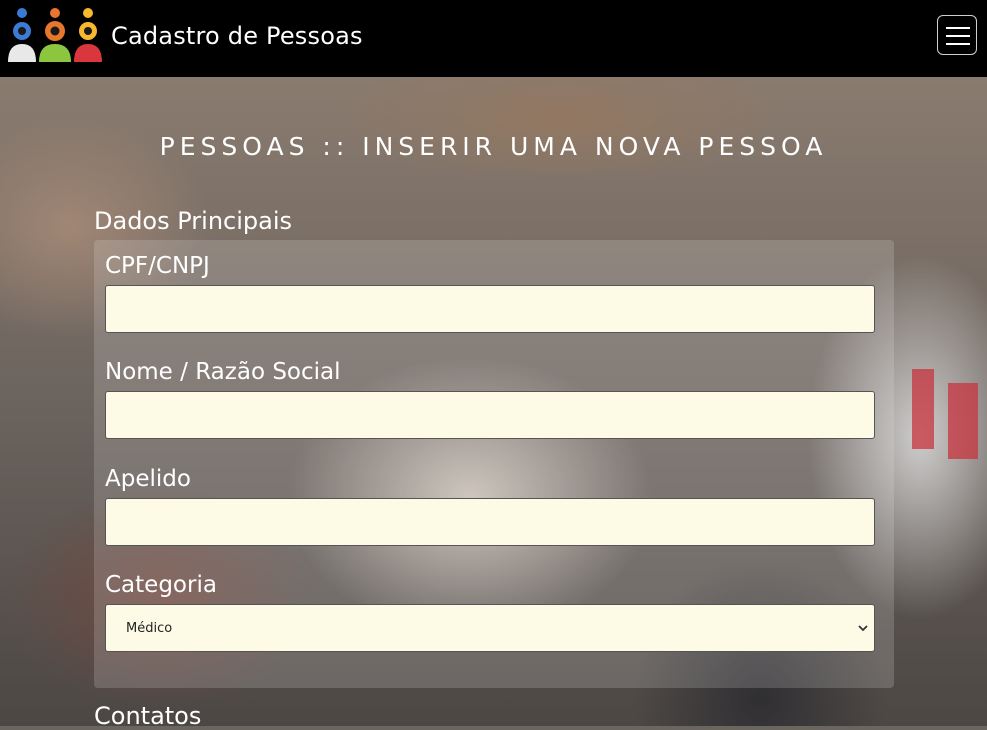  I want to click on section-title-main: Dados Principais, so click(193, 221).